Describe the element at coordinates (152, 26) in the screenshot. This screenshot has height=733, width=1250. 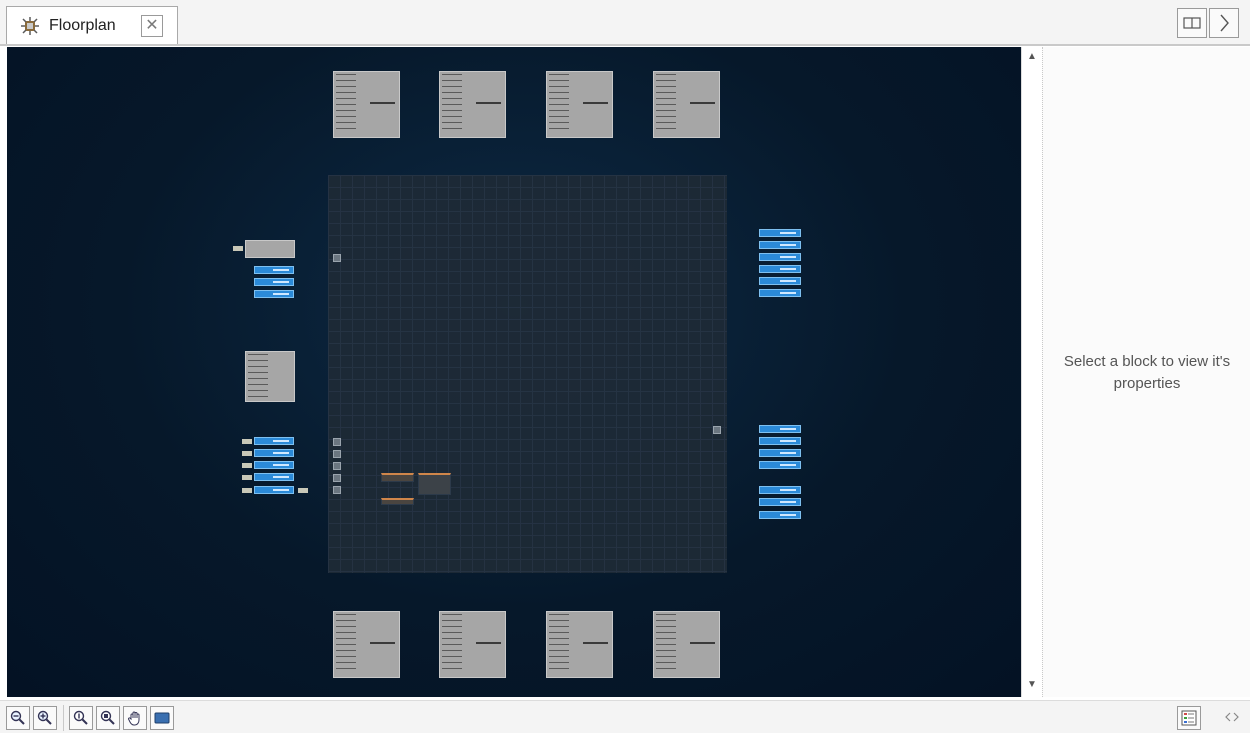
I see `close-icon: ✕` at that location.